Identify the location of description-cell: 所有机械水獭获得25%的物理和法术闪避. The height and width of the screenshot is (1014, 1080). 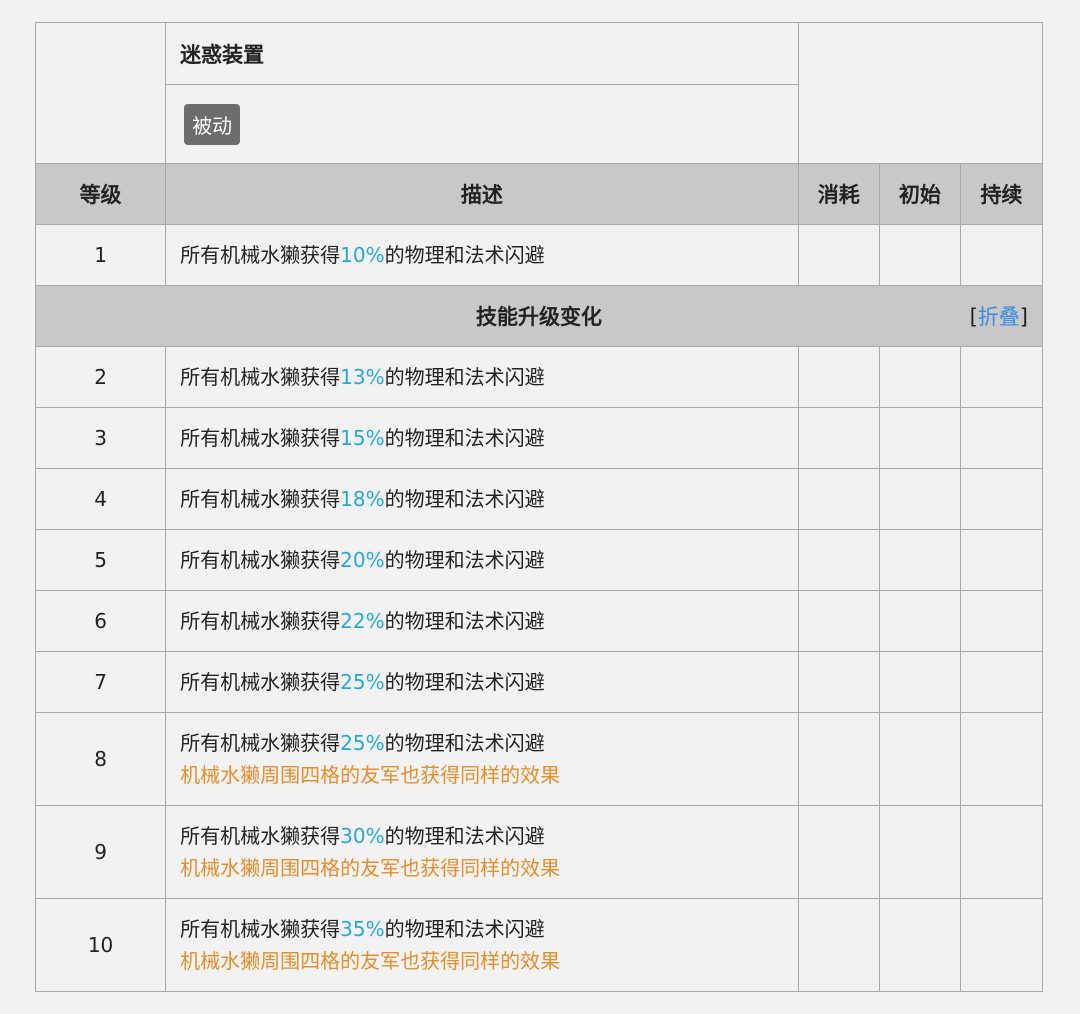
(482, 682).